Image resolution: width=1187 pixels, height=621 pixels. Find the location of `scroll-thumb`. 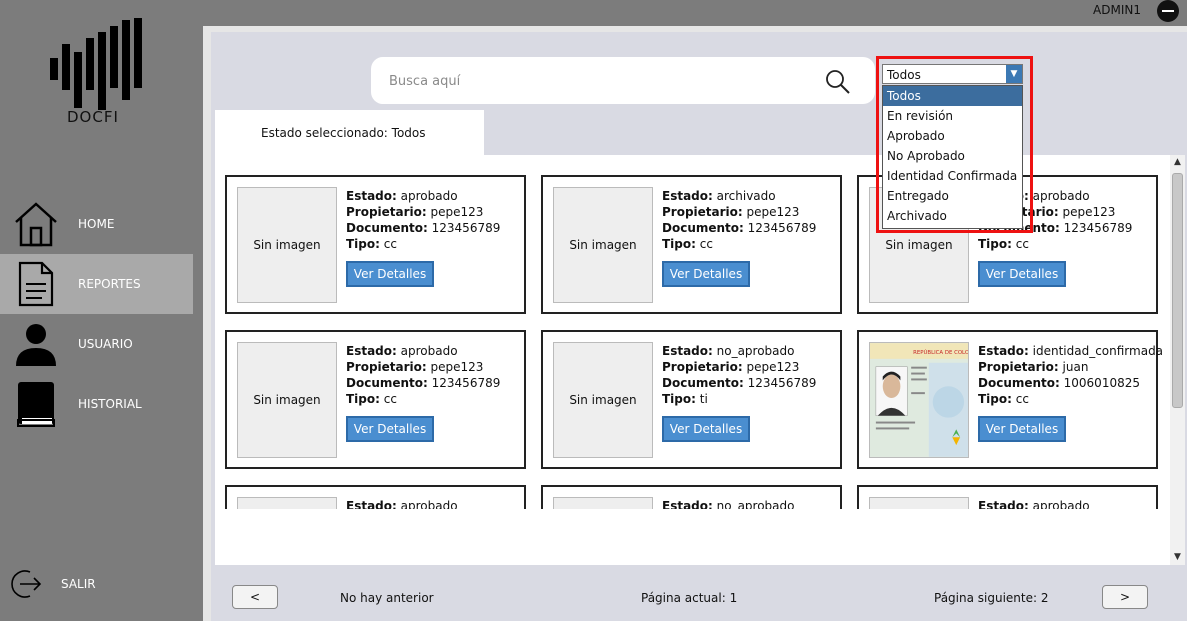

scroll-thumb is located at coordinates (1177, 290).